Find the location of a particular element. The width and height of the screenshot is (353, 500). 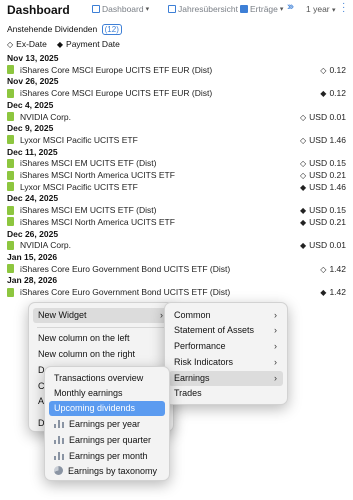

legend: ◇ Ex-Date ◆ Payment Date is located at coordinates (63, 44).